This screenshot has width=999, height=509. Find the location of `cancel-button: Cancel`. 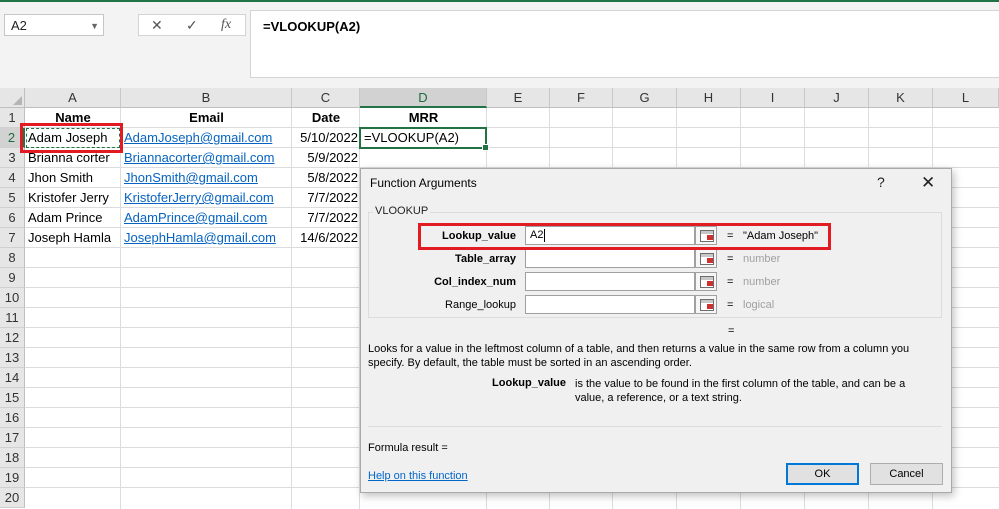

cancel-button: Cancel is located at coordinates (906, 474).